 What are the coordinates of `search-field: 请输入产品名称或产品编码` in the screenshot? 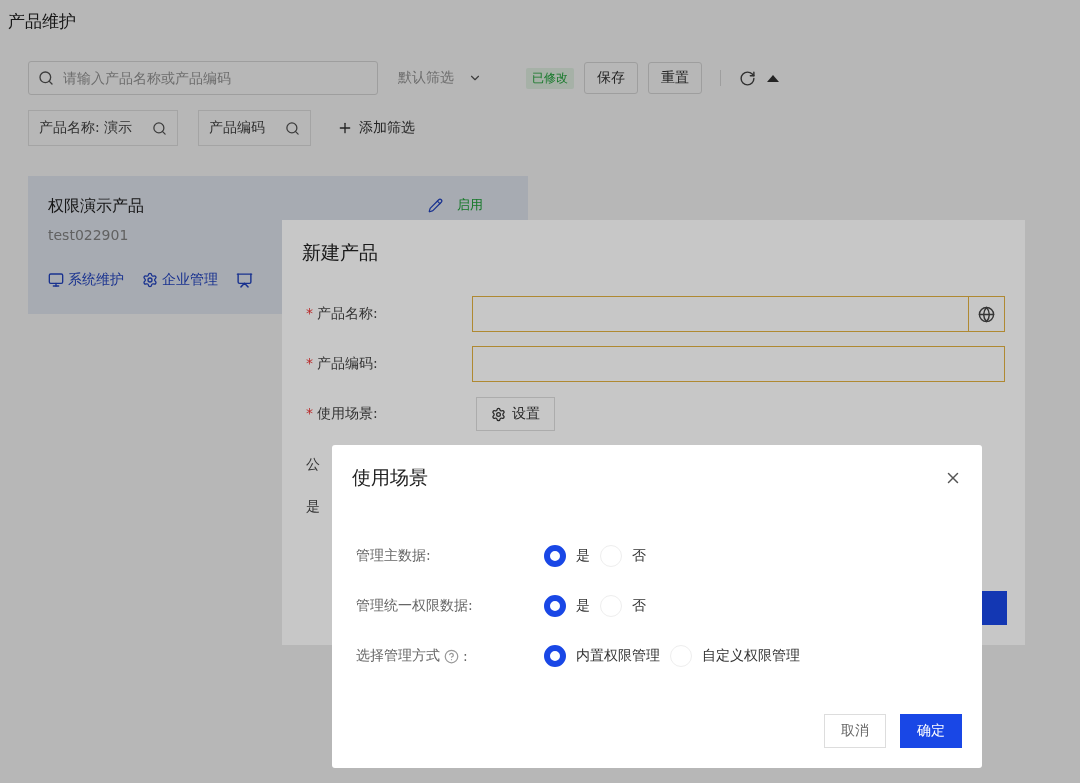 It's located at (203, 78).